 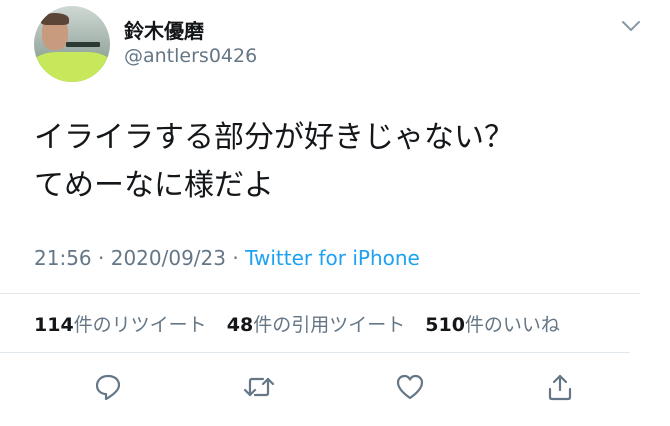 I want to click on like-count-link: 510件のいいね, so click(x=492, y=325).